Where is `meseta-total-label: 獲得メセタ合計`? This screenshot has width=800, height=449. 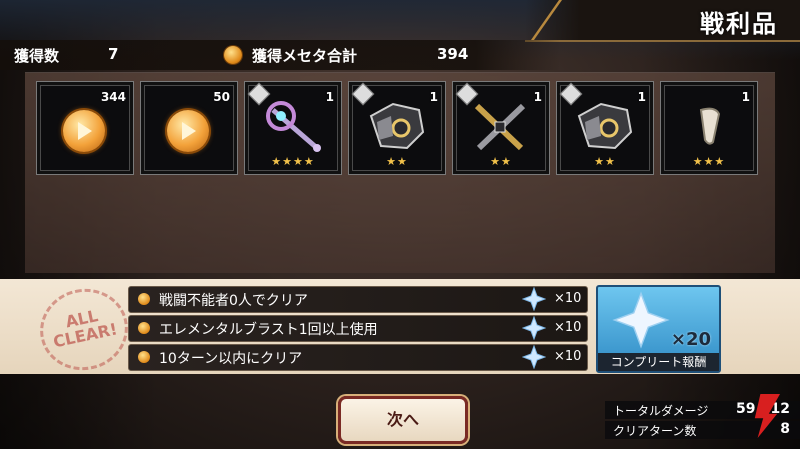 meseta-total-label: 獲得メセタ合計 is located at coordinates (305, 56).